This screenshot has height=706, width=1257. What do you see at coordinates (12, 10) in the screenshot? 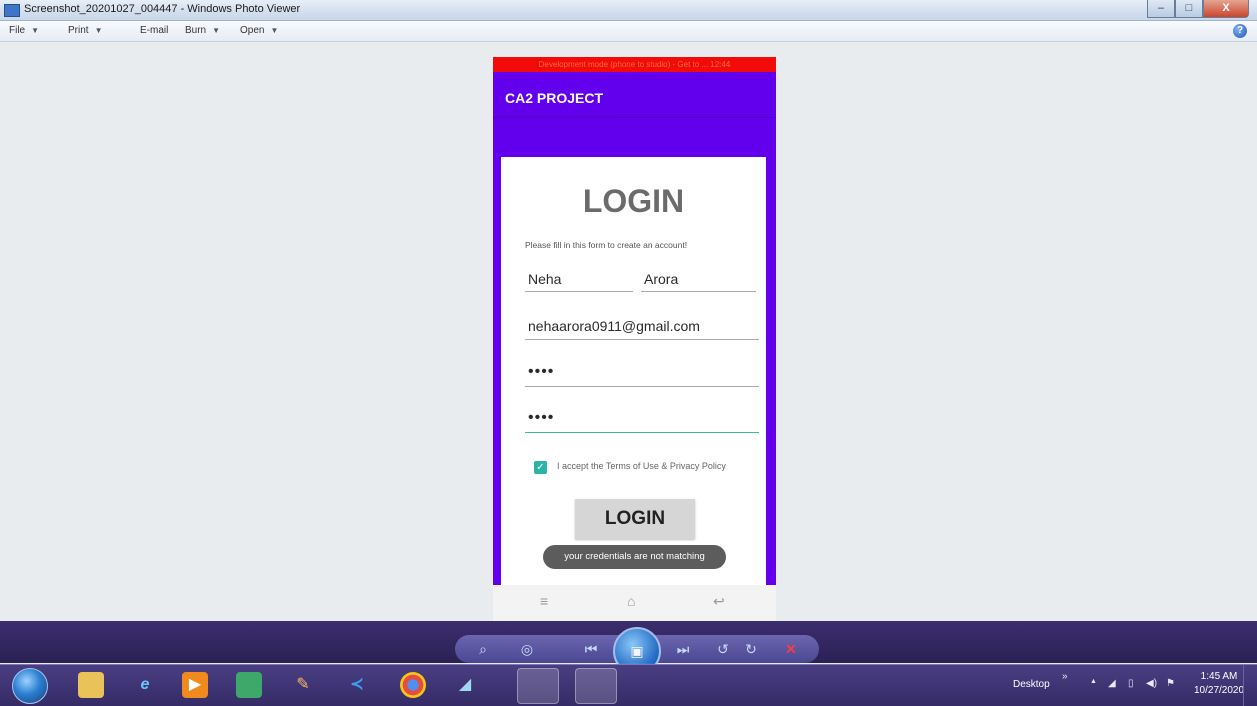
I see `photo-viewer-icon` at bounding box center [12, 10].